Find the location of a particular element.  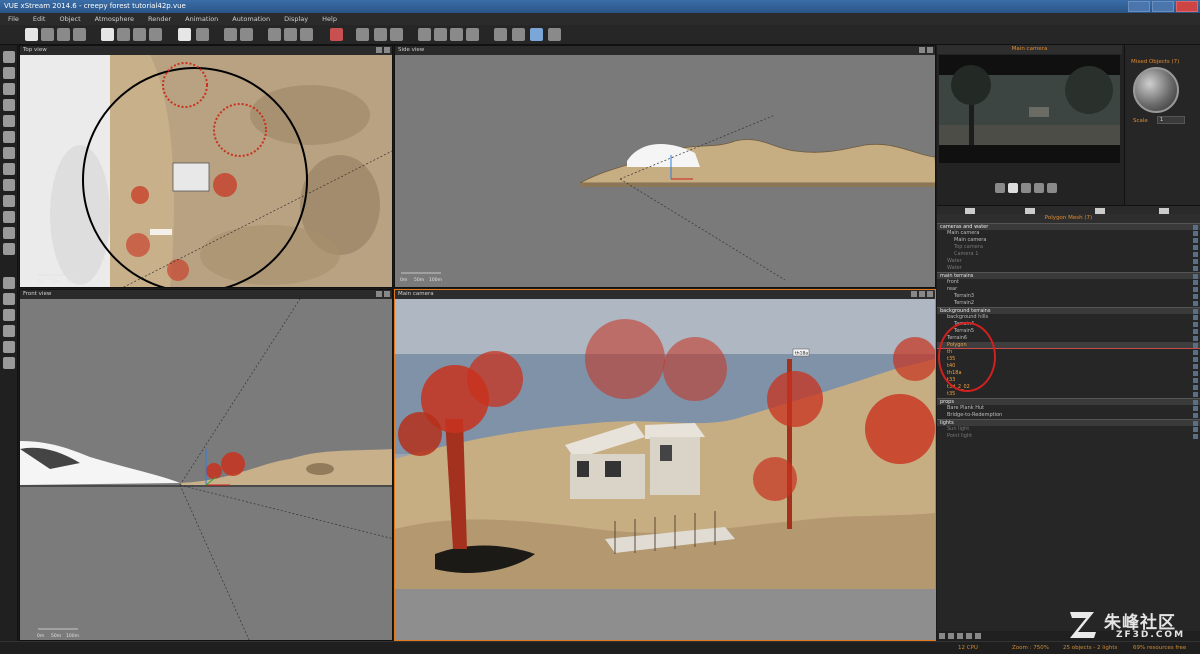

tree-item-row: Bare Plank Hut is located at coordinates (1068, 408).